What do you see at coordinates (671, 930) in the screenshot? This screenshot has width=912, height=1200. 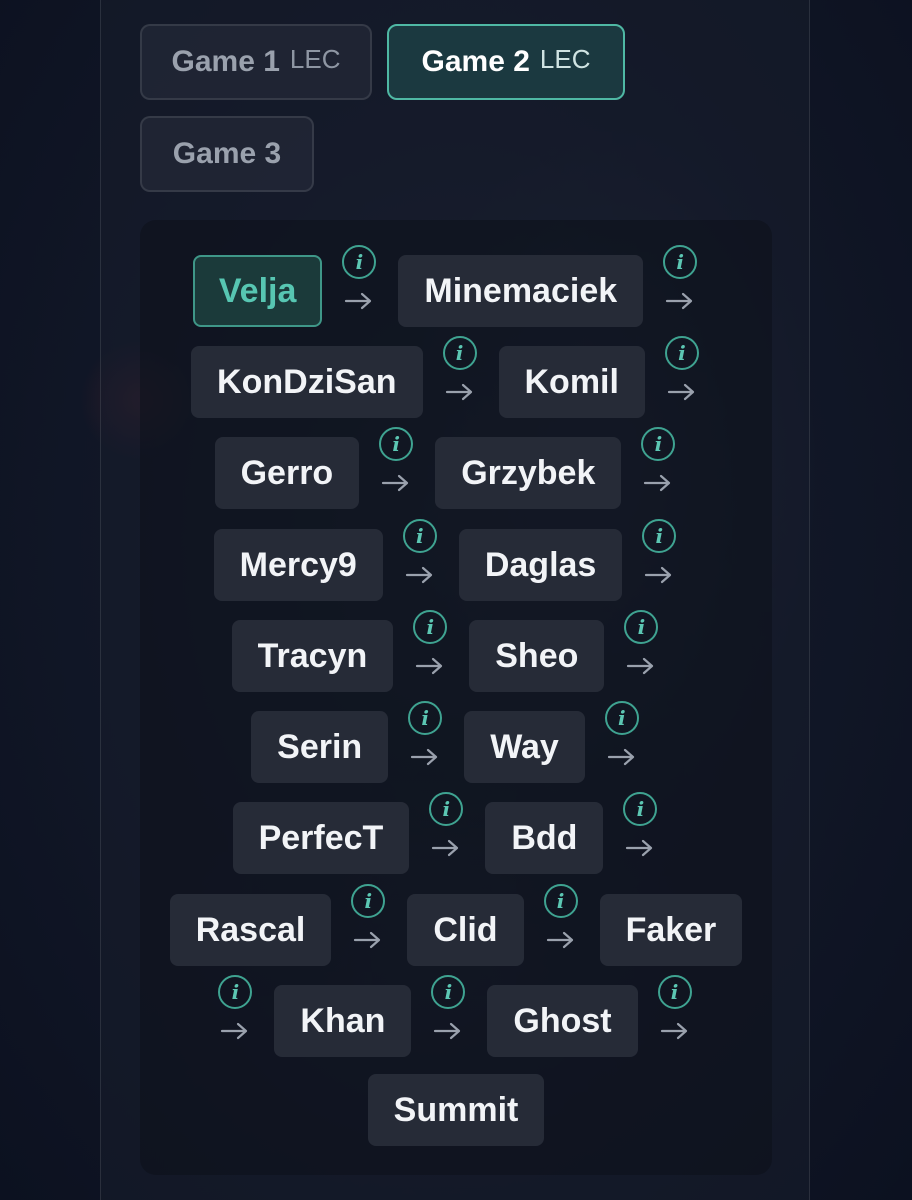 I see `player-chip-faker: Faker` at bounding box center [671, 930].